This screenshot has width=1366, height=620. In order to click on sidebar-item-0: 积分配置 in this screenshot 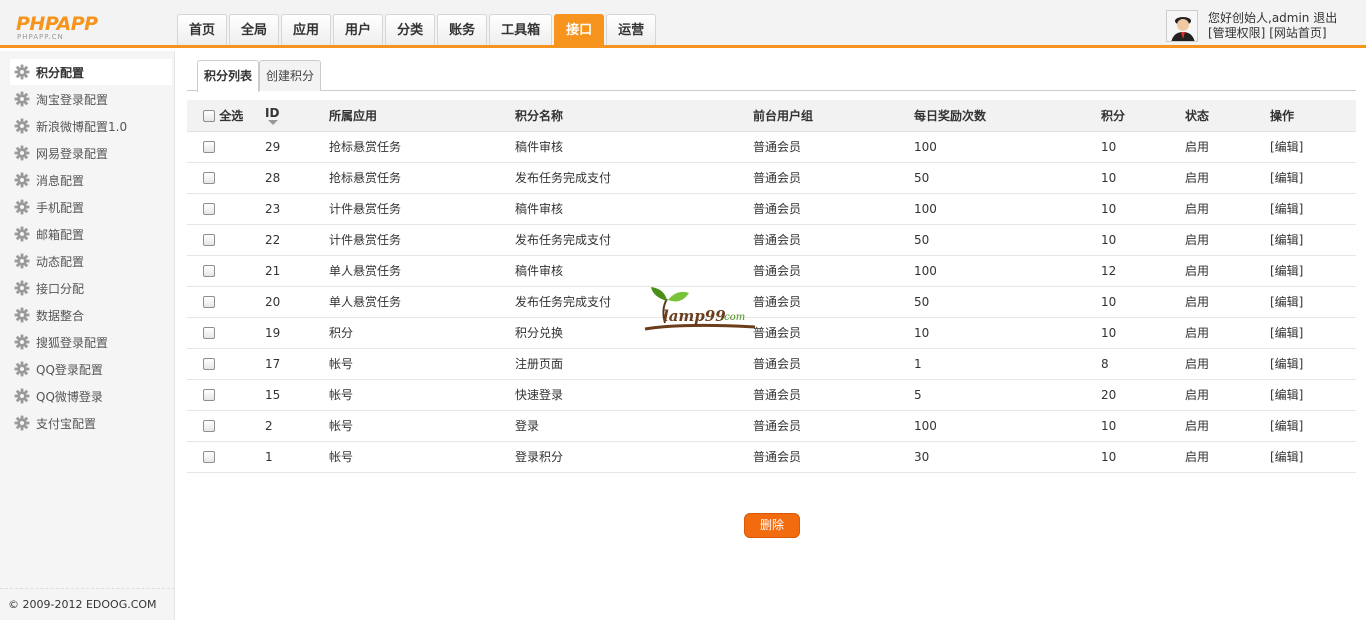, I will do `click(91, 72)`.